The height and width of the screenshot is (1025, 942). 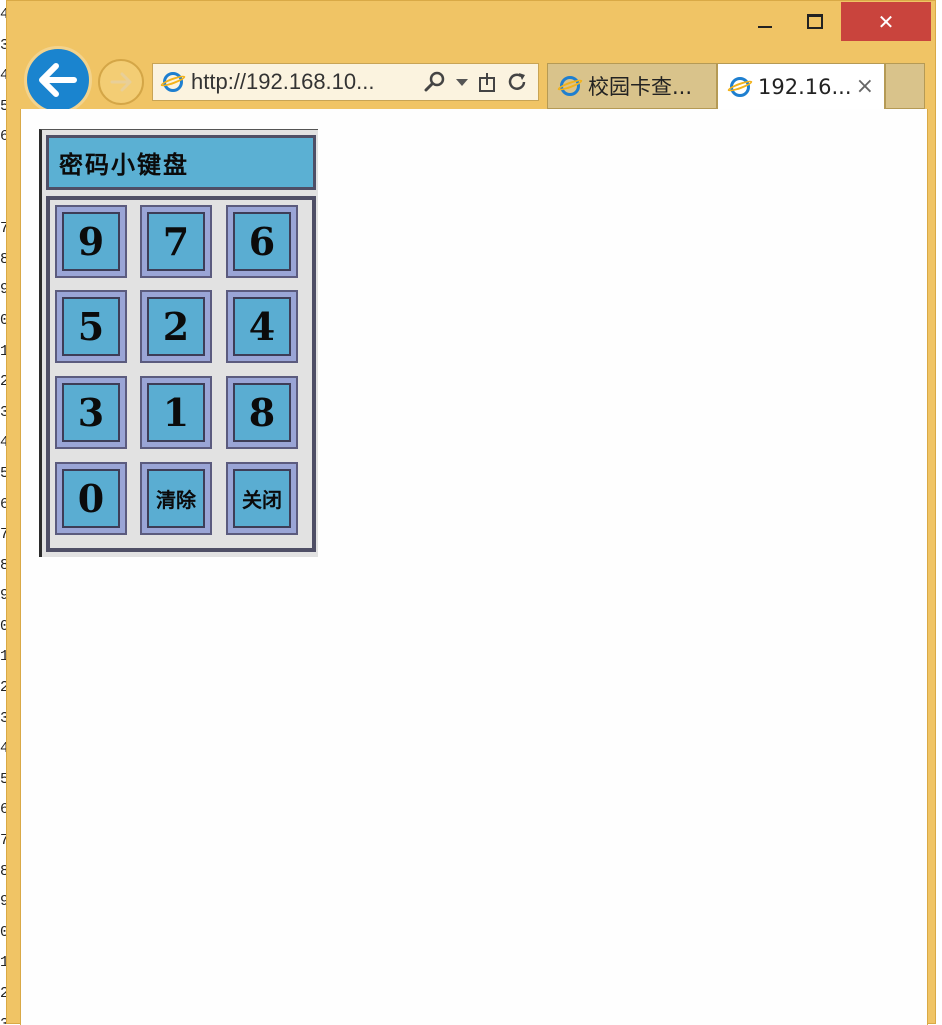 I want to click on close-button: ✕, so click(x=886, y=21).